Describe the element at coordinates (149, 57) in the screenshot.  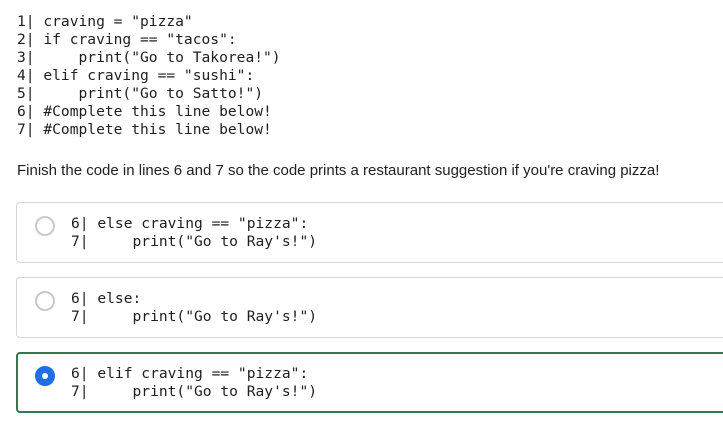
I see `code-line-3: 3| print("Go to Takorea!")` at that location.